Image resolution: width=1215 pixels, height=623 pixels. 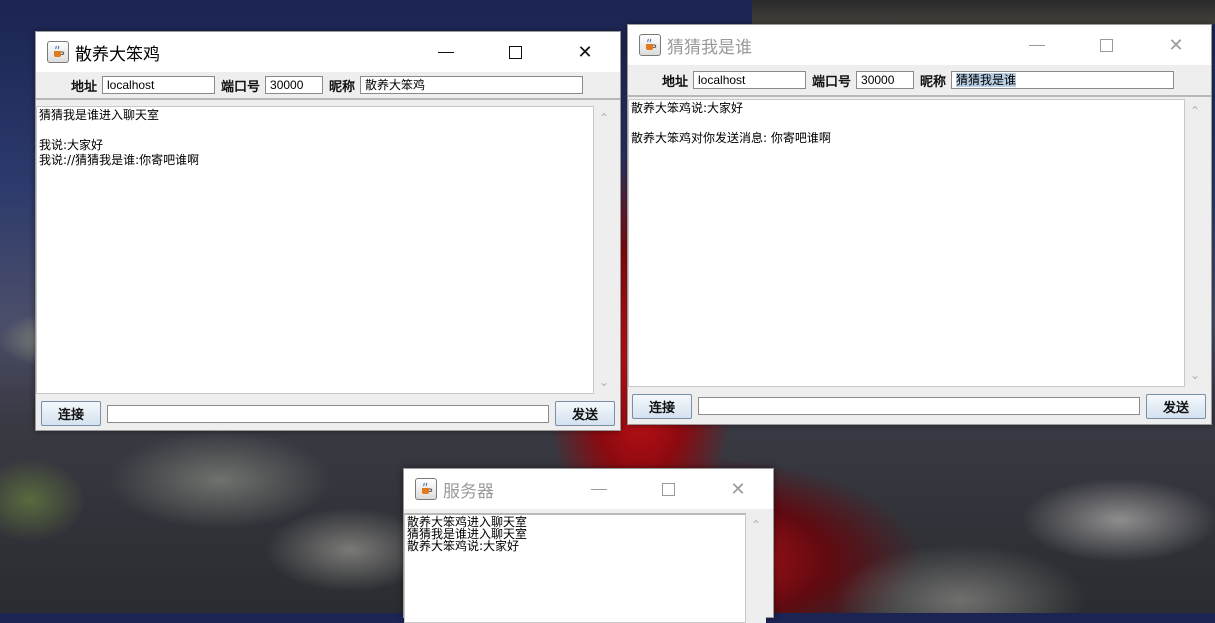 What do you see at coordinates (919, 45) in the screenshot?
I see `title-bar: 猜猜我是谁 ✕` at bounding box center [919, 45].